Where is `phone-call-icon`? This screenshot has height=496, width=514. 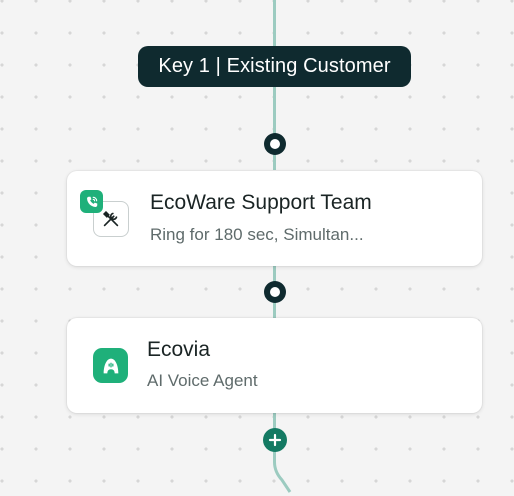 phone-call-icon is located at coordinates (91, 201).